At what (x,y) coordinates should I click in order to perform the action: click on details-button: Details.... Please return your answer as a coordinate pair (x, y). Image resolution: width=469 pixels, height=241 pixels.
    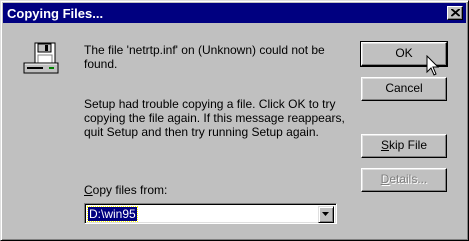
    Looking at the image, I should click on (404, 180).